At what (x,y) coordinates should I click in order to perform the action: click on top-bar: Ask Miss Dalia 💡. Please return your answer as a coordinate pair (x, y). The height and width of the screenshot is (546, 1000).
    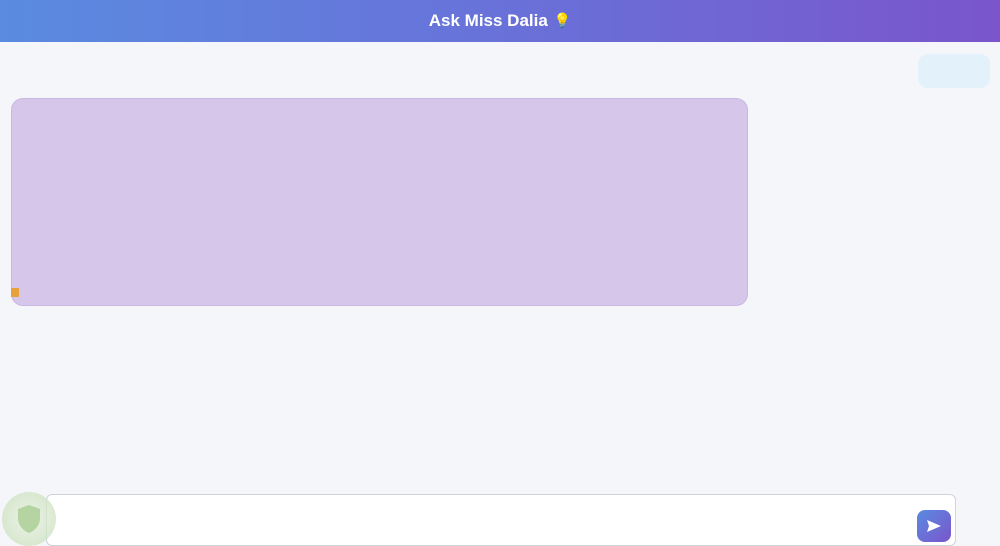
    Looking at the image, I should click on (500, 21).